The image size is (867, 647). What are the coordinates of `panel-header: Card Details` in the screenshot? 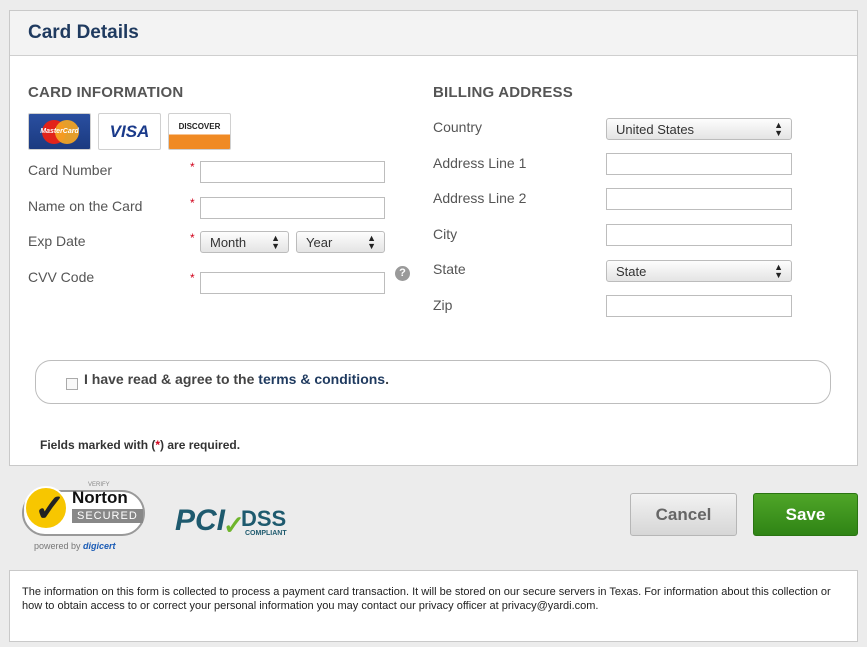 It's located at (433, 33).